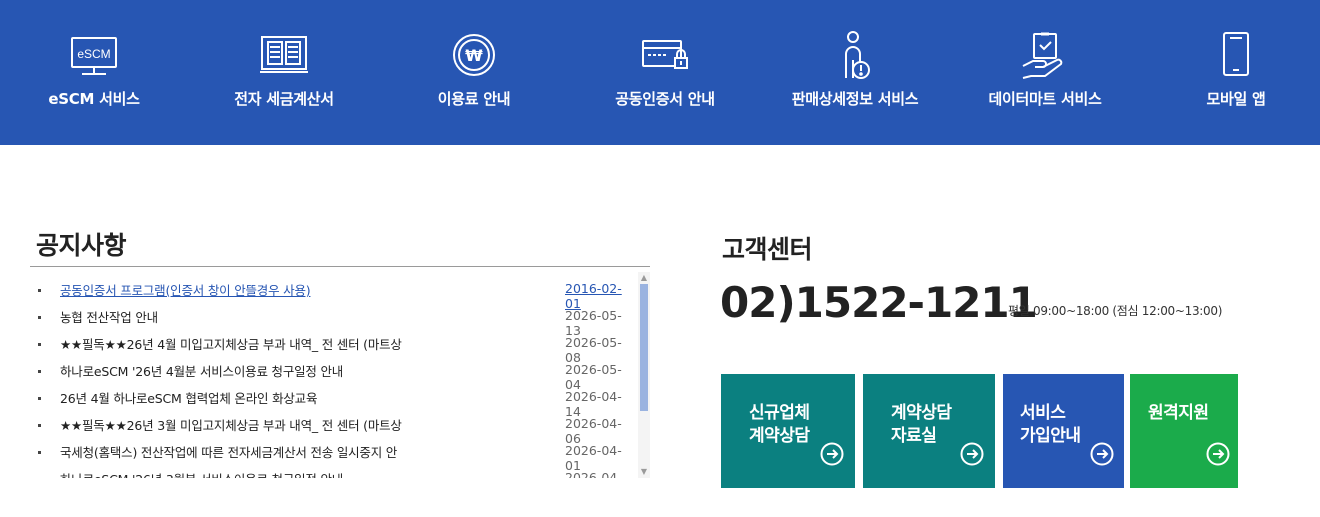  I want to click on notice-row: 농협 전산작업 안내 2026-05-13, so click(333, 320).